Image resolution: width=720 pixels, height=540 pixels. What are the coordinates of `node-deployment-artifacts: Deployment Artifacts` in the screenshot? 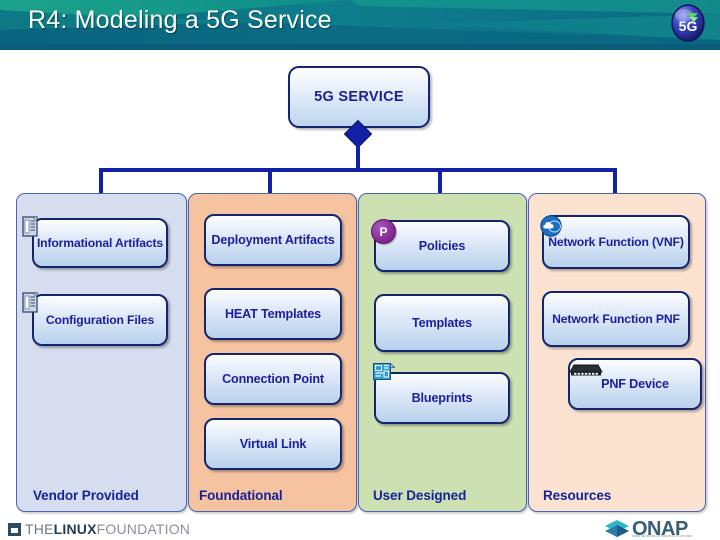 It's located at (273, 240).